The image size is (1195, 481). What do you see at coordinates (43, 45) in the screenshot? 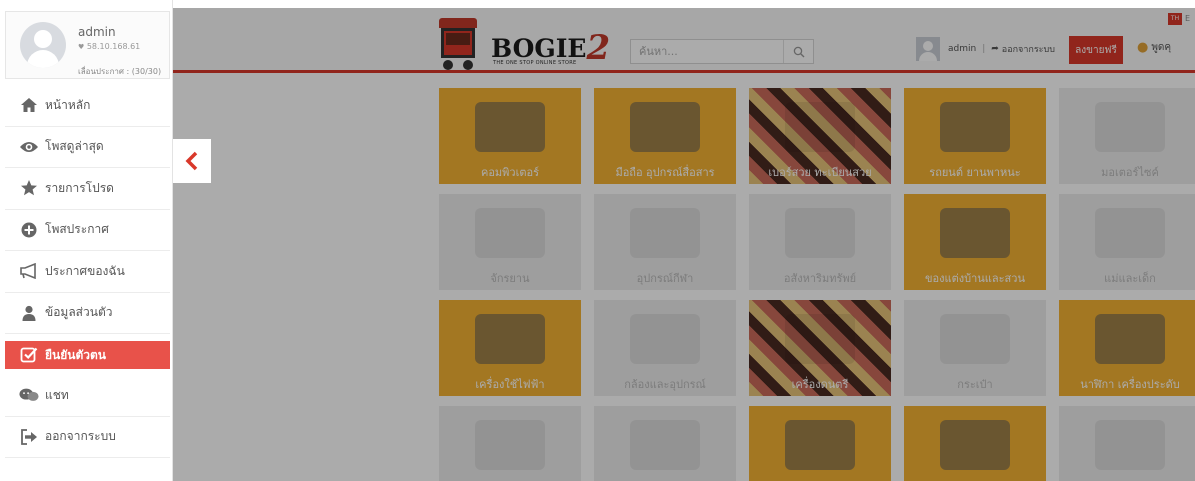
I see `avatar` at bounding box center [43, 45].